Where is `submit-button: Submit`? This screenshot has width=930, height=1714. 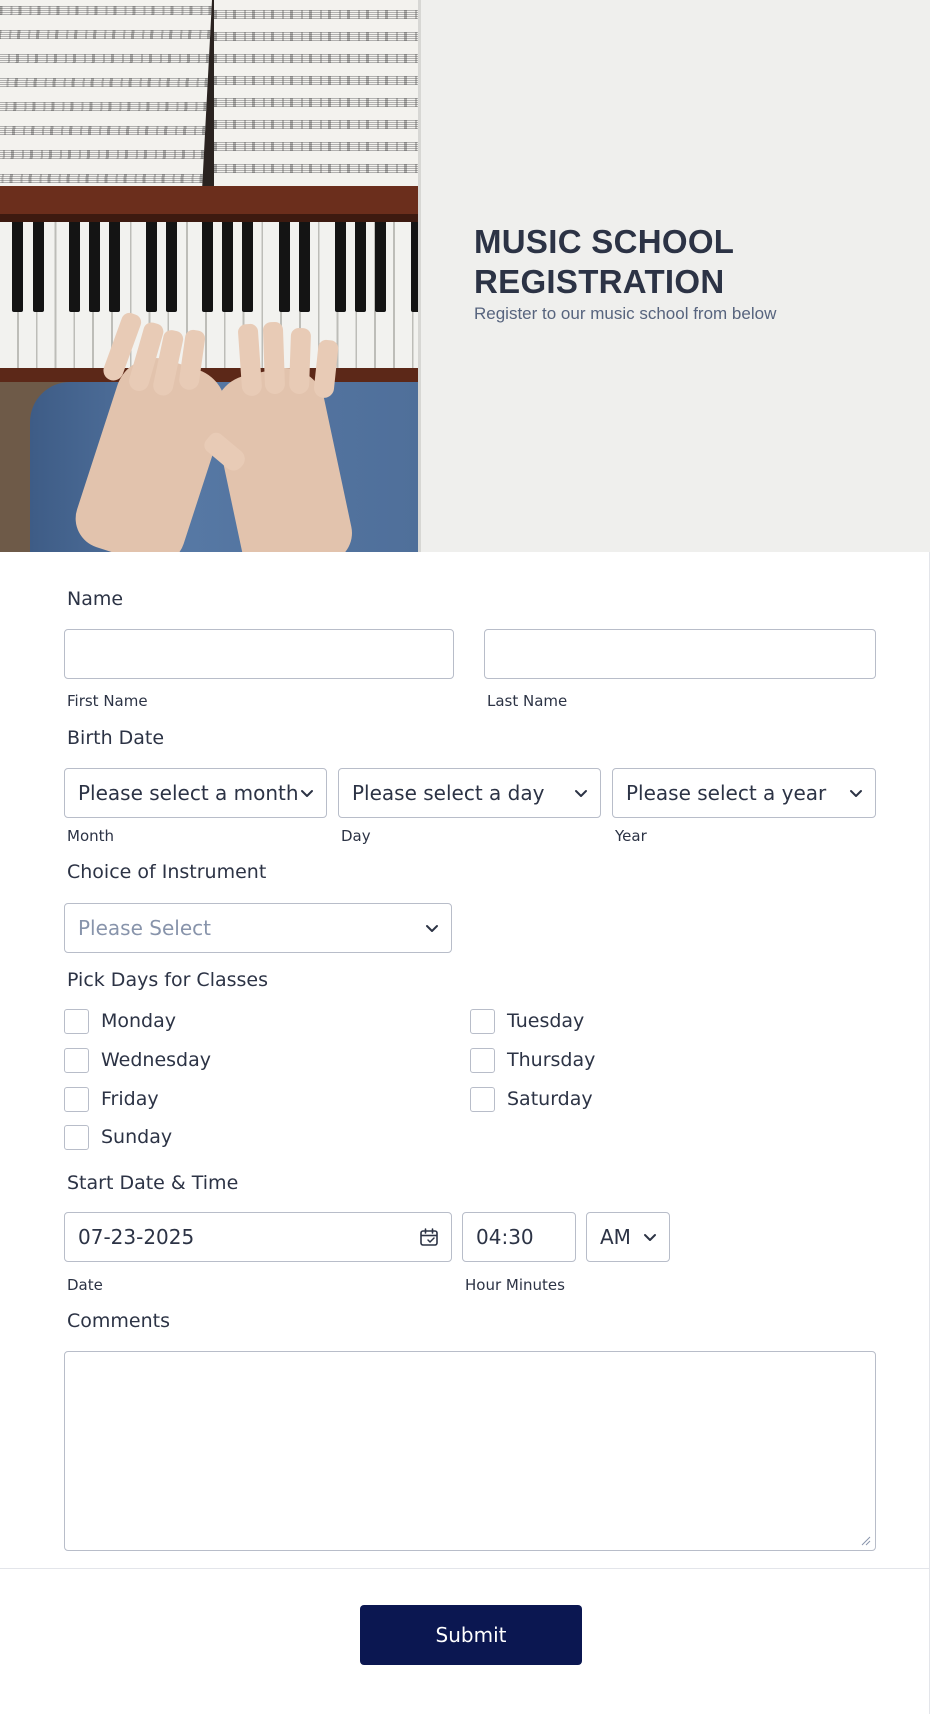
submit-button: Submit is located at coordinates (471, 1635).